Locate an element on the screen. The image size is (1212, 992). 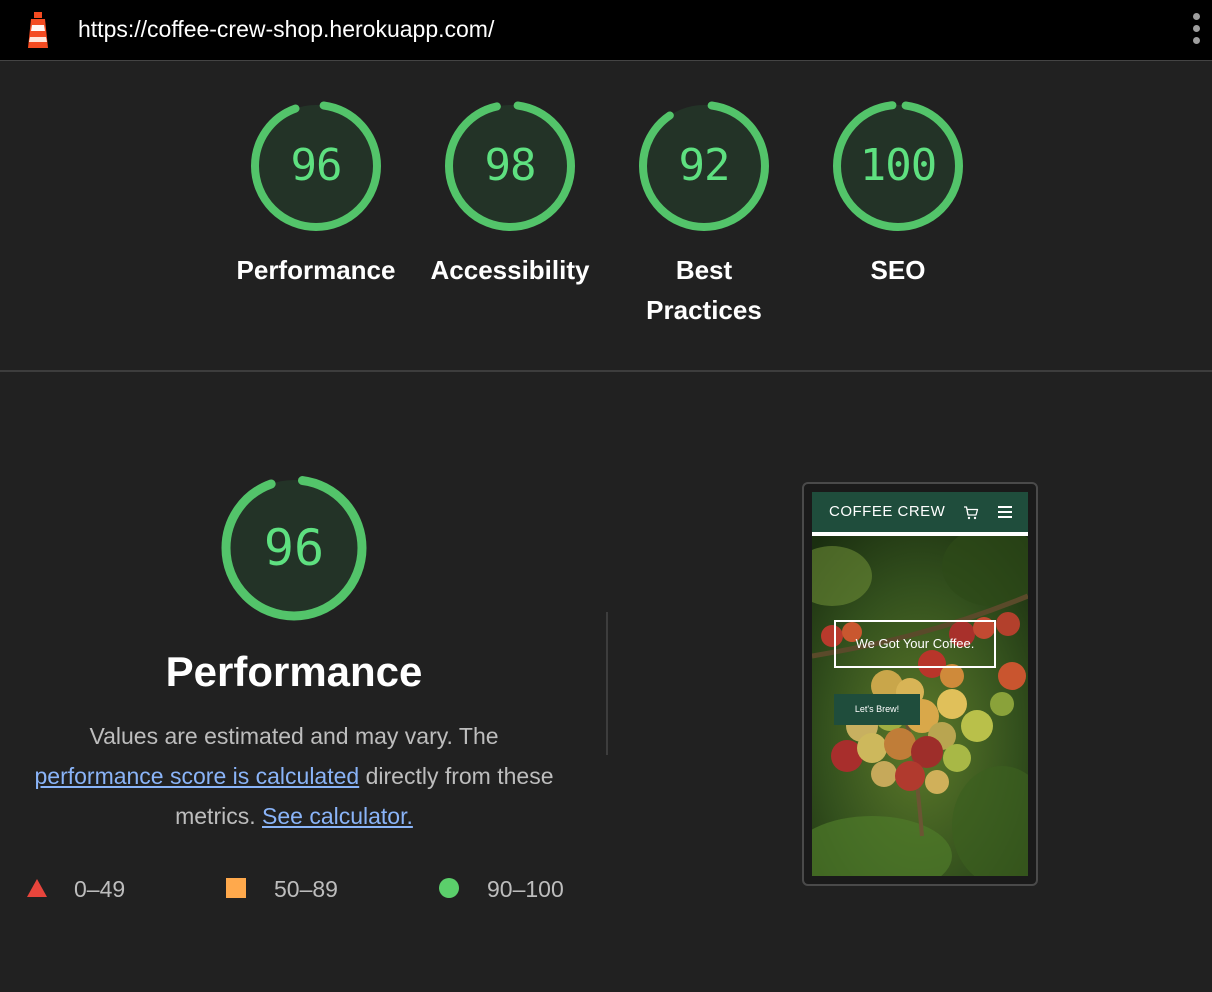
square-icon is located at coordinates (236, 888).